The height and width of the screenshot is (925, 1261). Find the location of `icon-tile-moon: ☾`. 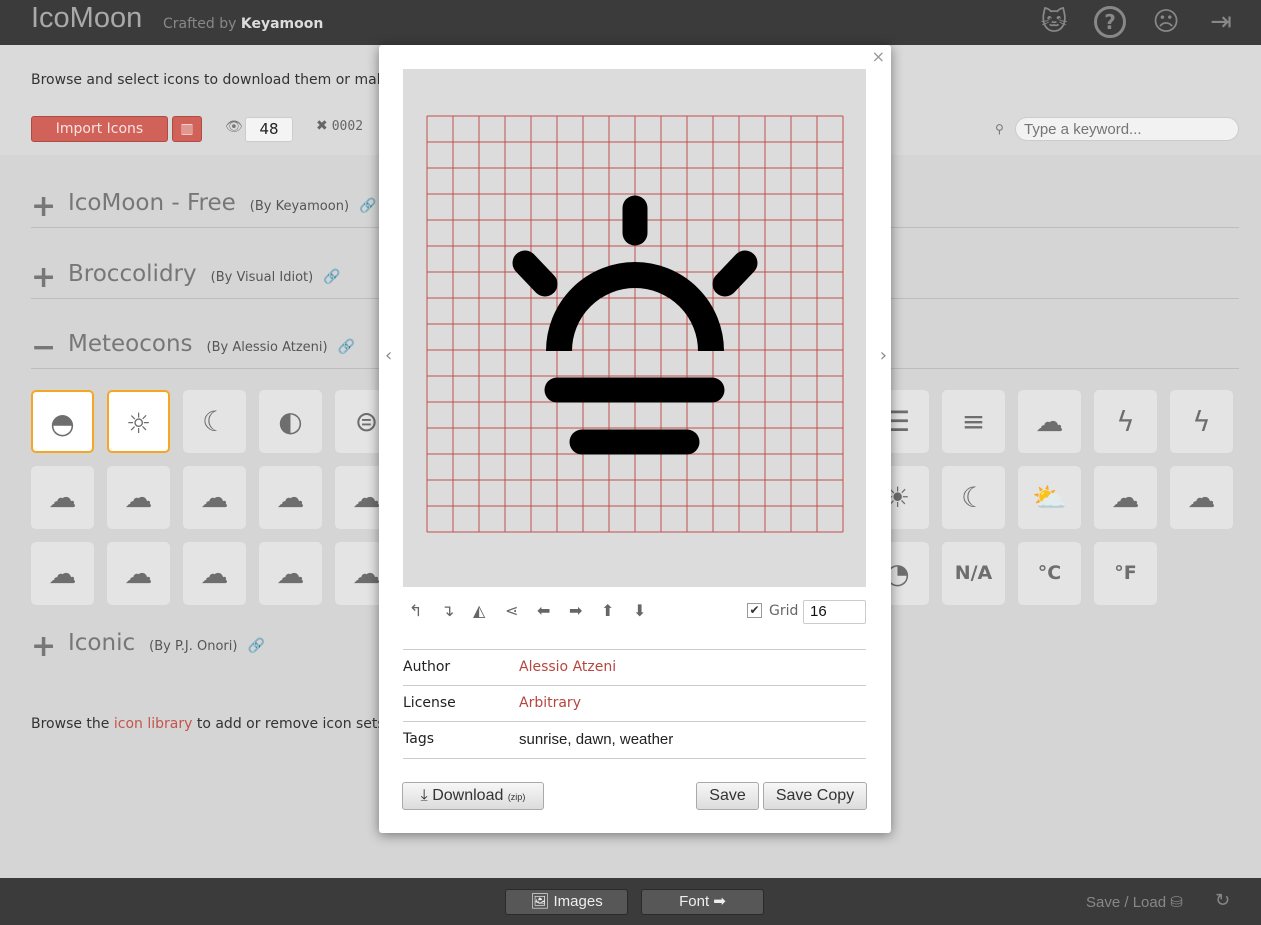

icon-tile-moon: ☾ is located at coordinates (214, 421).